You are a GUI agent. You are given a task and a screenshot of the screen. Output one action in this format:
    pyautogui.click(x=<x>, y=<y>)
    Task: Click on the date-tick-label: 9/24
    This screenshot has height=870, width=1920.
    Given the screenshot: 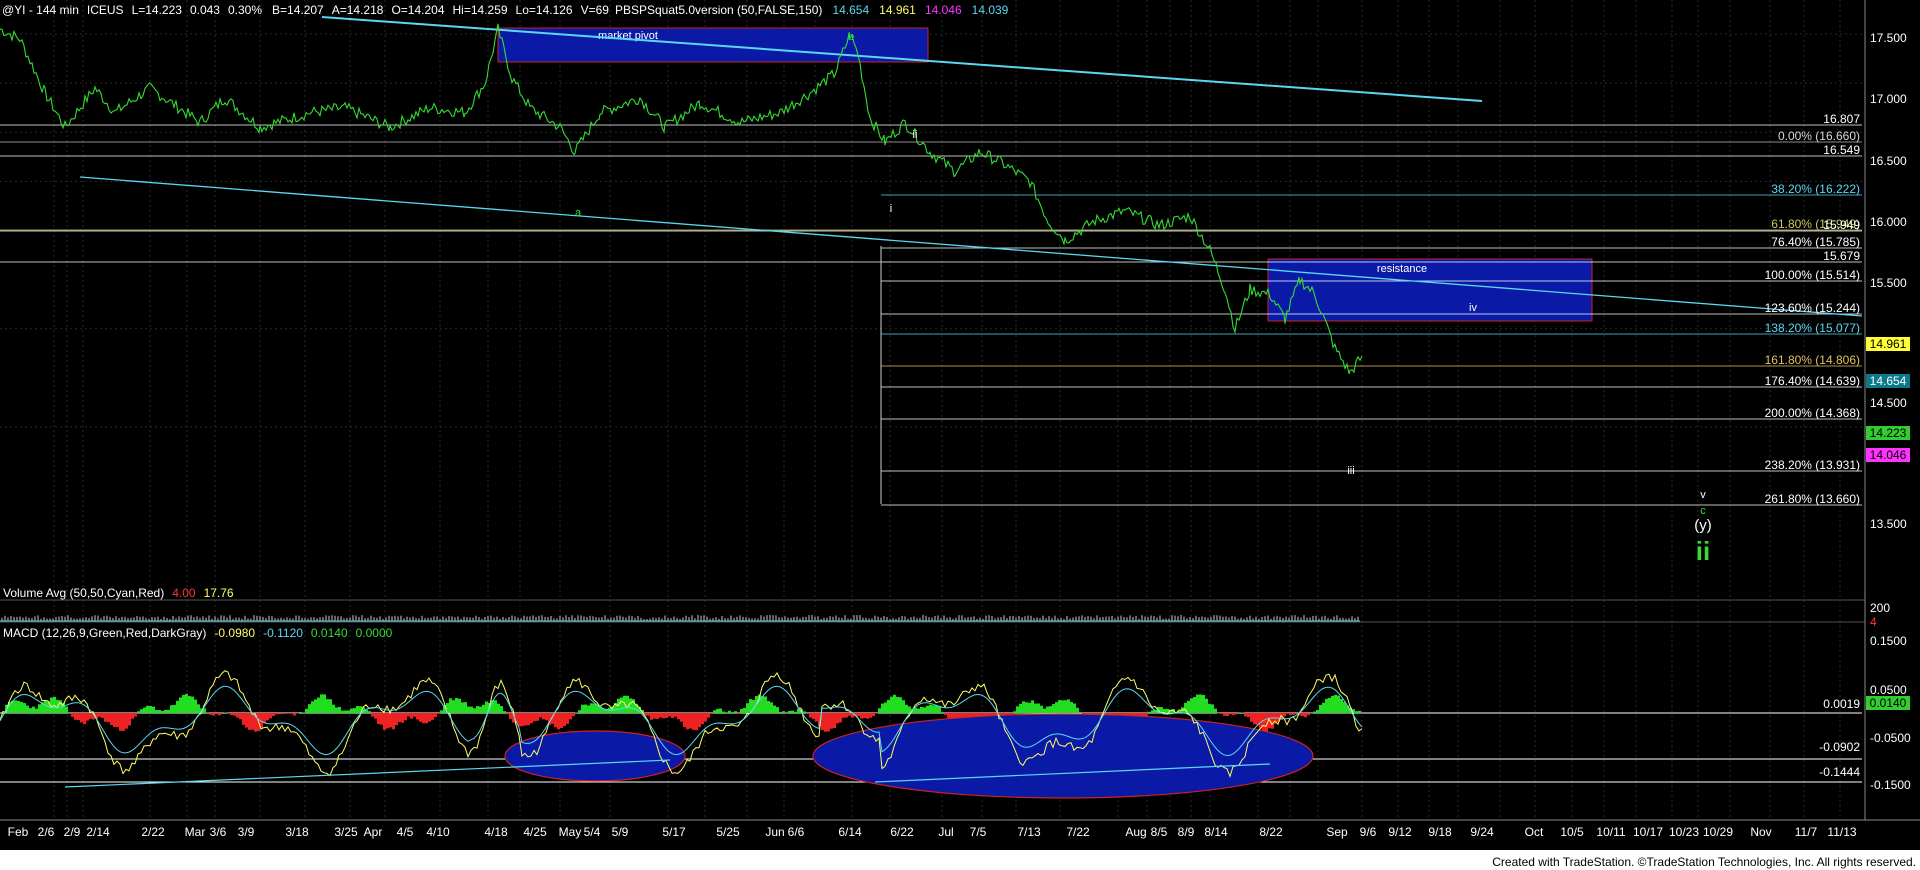 What is the action you would take?
    pyautogui.click(x=1482, y=832)
    